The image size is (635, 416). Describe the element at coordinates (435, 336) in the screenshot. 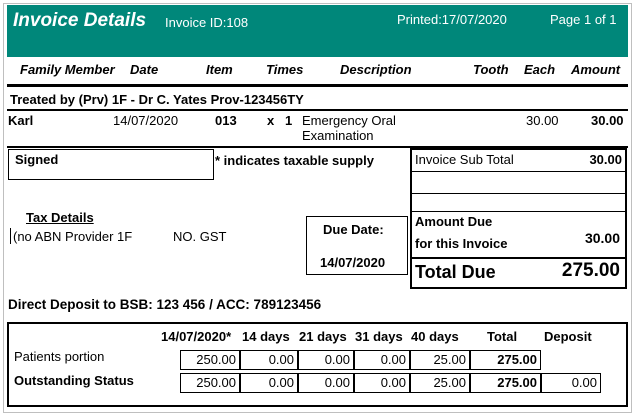

I see `sched-col-4: 40 days` at that location.